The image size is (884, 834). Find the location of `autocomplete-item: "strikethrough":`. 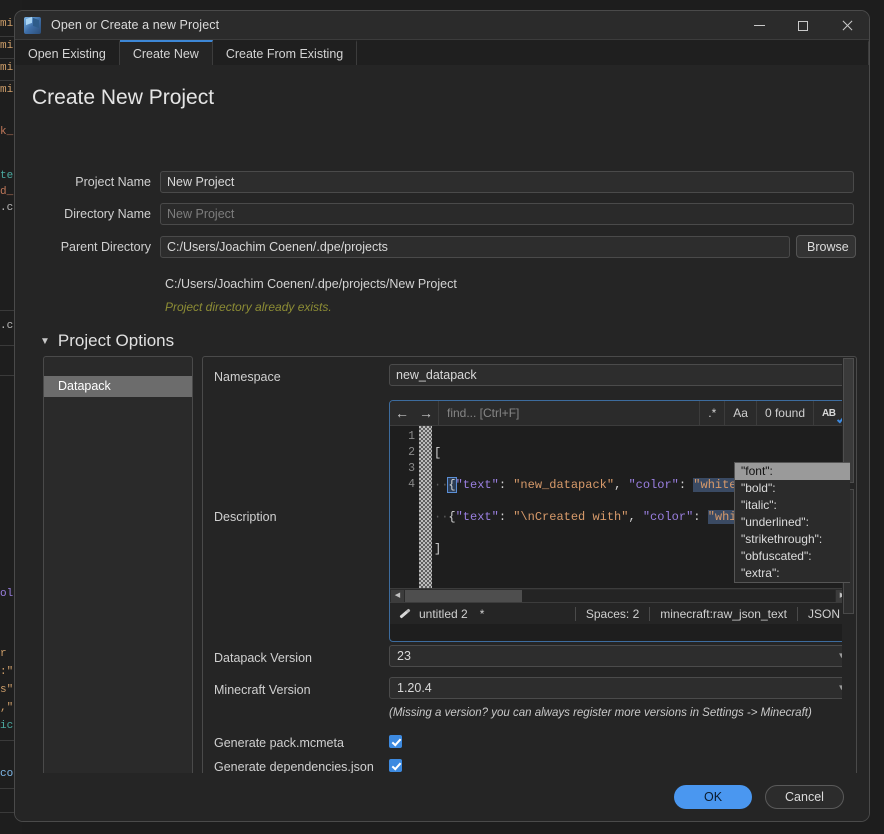

autocomplete-item: "strikethrough": is located at coordinates (792, 539).